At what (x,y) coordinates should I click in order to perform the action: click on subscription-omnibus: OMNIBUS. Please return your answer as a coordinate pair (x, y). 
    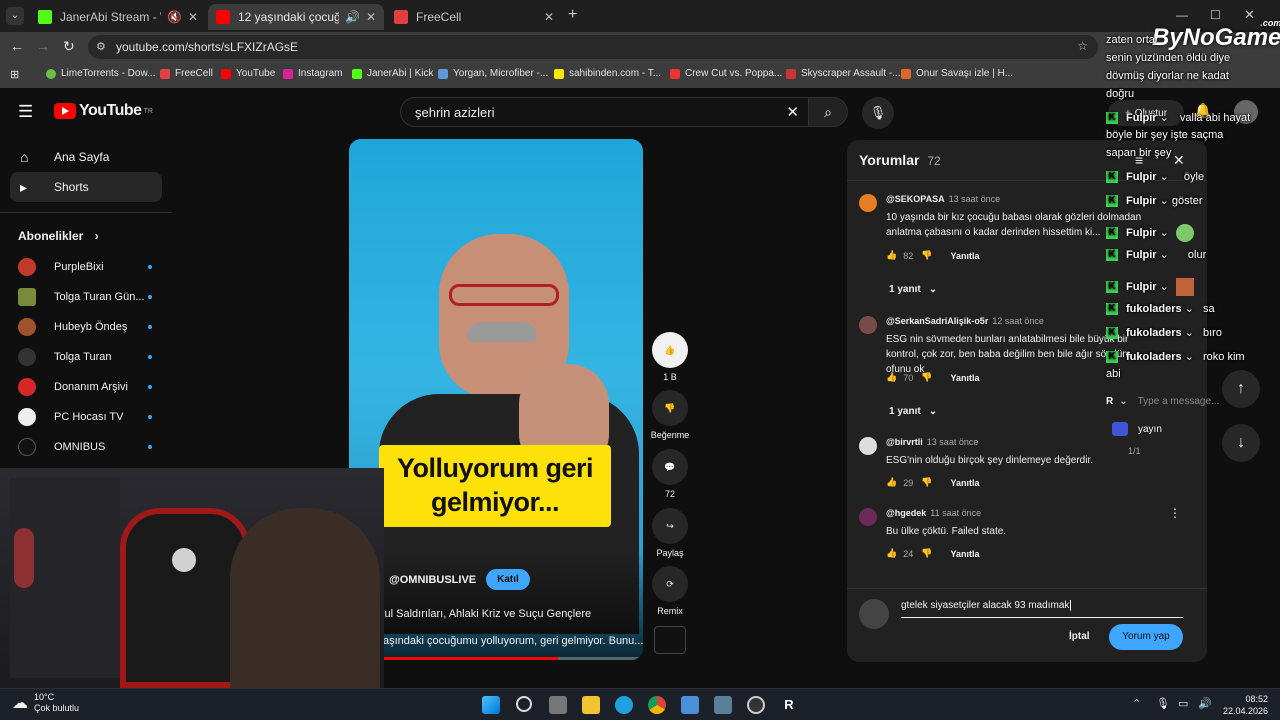
    Looking at the image, I should click on (85, 447).